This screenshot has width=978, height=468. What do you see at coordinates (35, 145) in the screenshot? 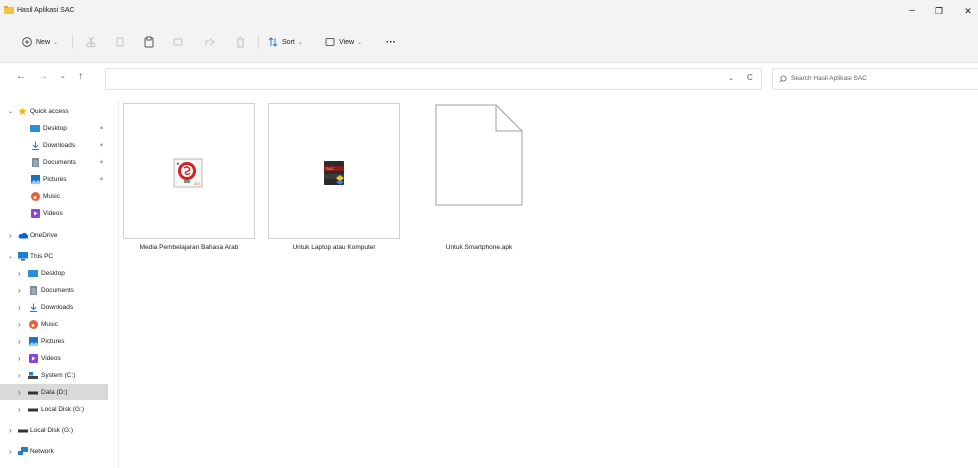
I see `downloads-icon` at bounding box center [35, 145].